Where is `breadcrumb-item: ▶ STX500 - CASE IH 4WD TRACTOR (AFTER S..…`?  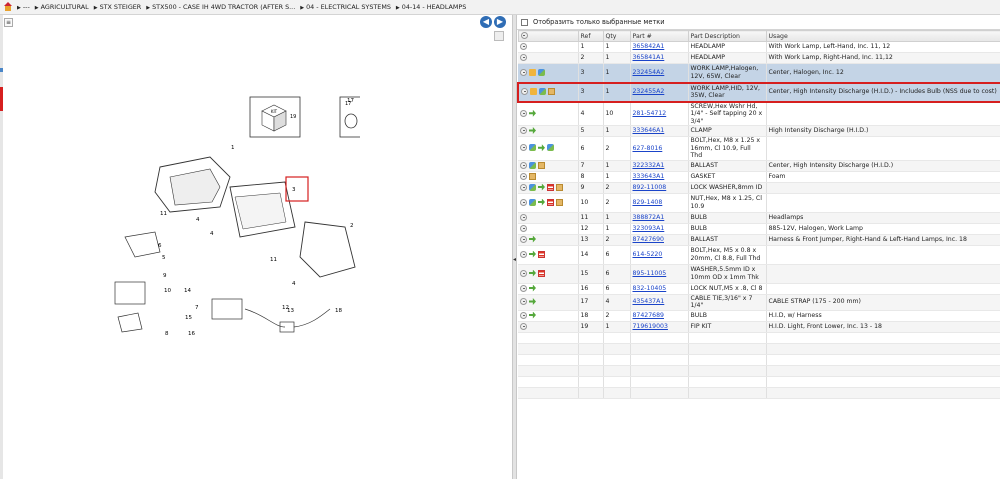
breadcrumb-item: ▶ STX500 - CASE IH 4WD TRACTOR (AFTER S..… is located at coordinates (220, 7).